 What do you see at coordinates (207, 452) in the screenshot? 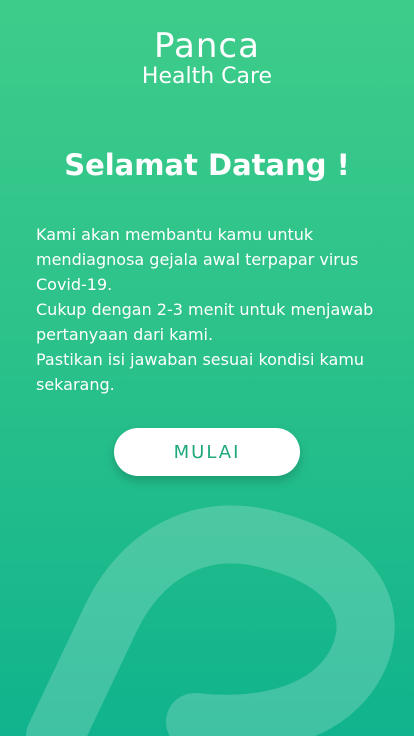
I see `start-button: MULAI` at bounding box center [207, 452].